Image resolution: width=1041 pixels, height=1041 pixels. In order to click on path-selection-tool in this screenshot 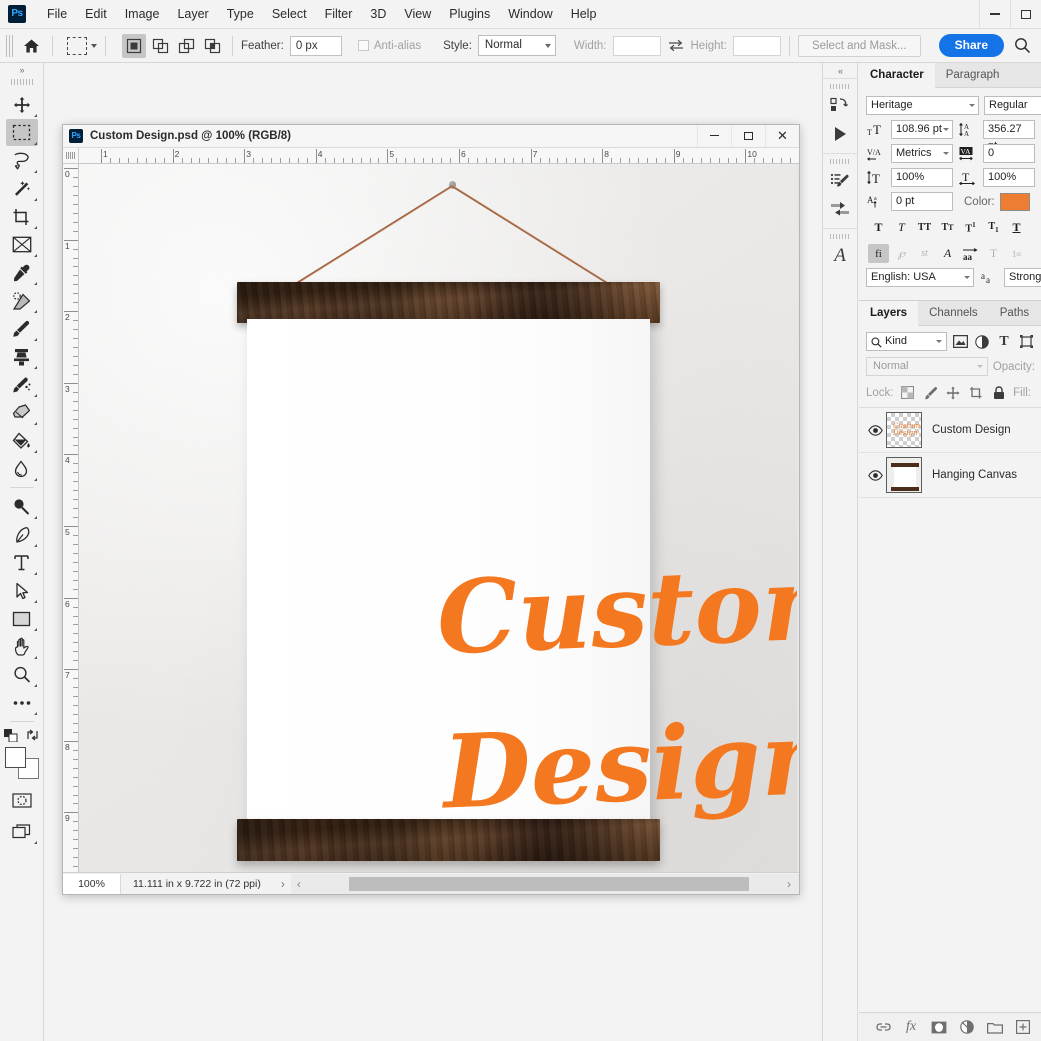, I will do `click(22, 590)`.